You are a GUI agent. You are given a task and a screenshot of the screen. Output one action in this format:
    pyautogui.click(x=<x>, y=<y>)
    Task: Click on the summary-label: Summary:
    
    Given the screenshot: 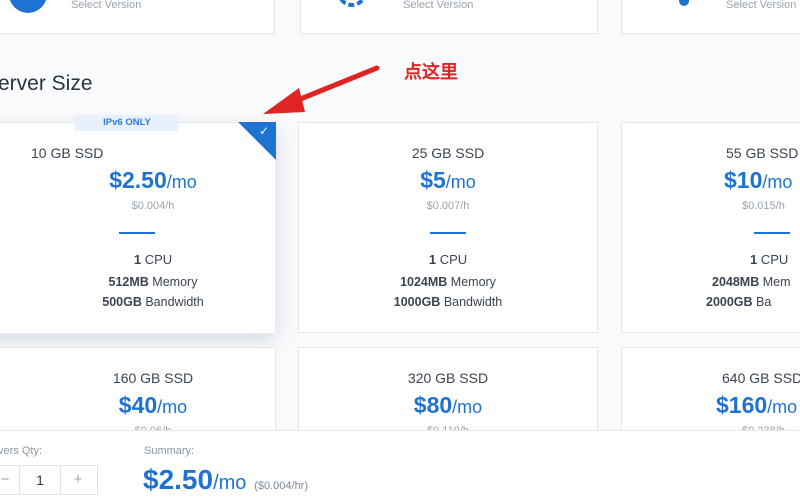 What is the action you would take?
    pyautogui.click(x=169, y=451)
    